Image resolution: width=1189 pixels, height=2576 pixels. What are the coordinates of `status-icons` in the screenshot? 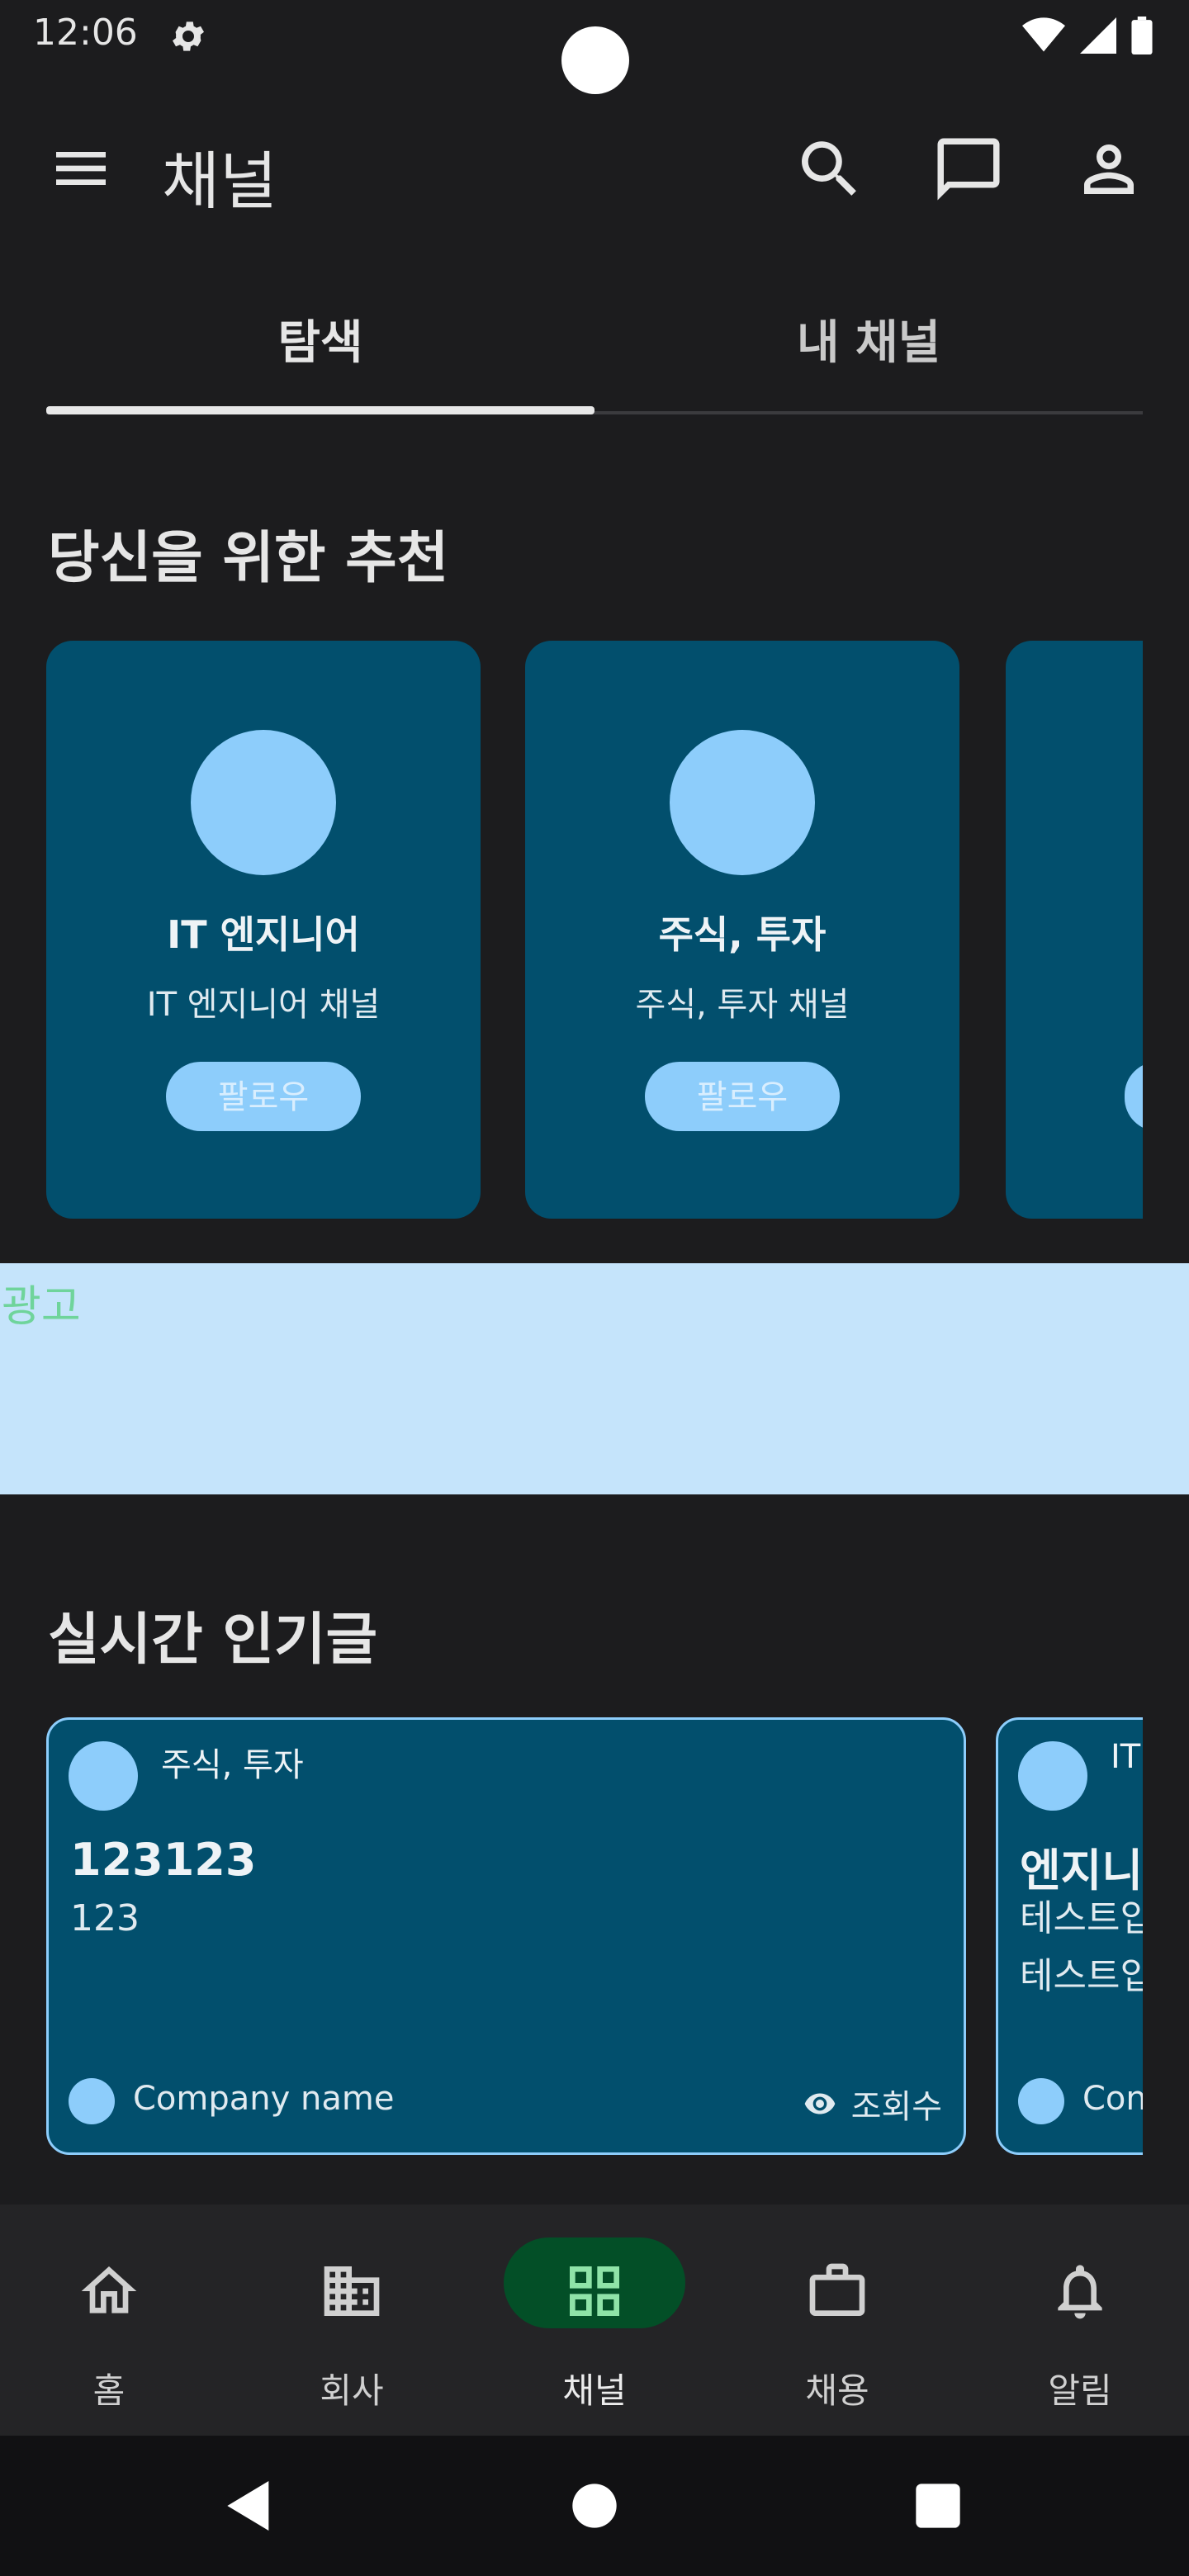 It's located at (1087, 35).